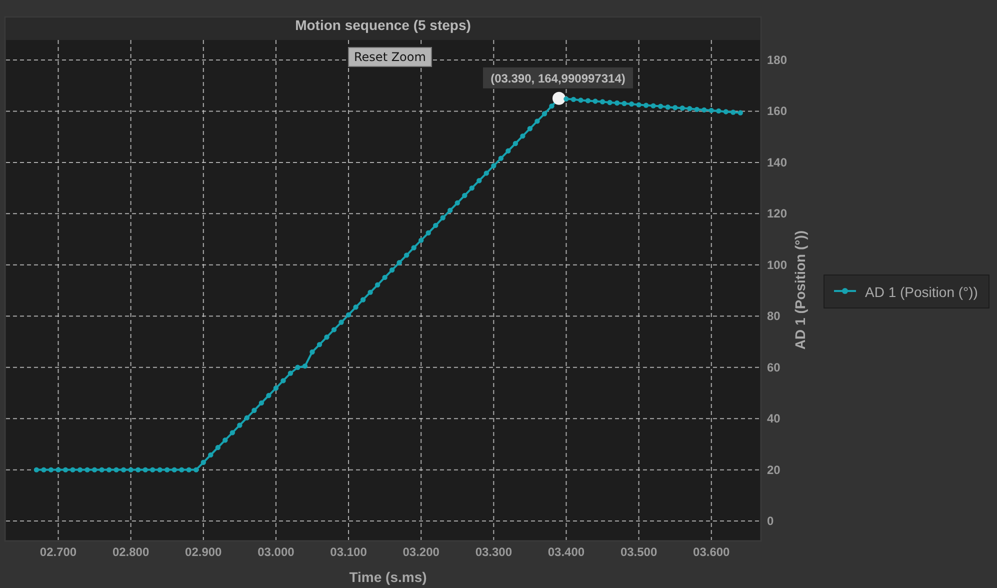 The image size is (997, 588). What do you see at coordinates (566, 552) in the screenshot?
I see `axis-tick-label: 03.400` at bounding box center [566, 552].